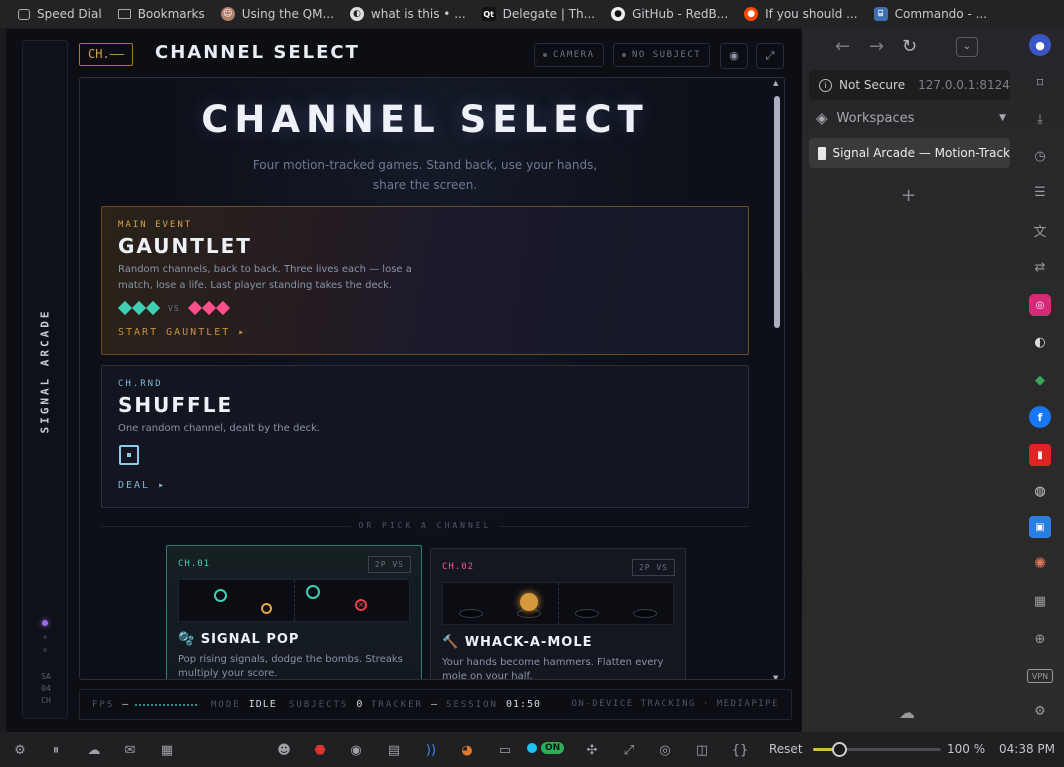 The image size is (1064, 767). What do you see at coordinates (284, 750) in the screenshot?
I see `agent-icon: ☻` at bounding box center [284, 750].